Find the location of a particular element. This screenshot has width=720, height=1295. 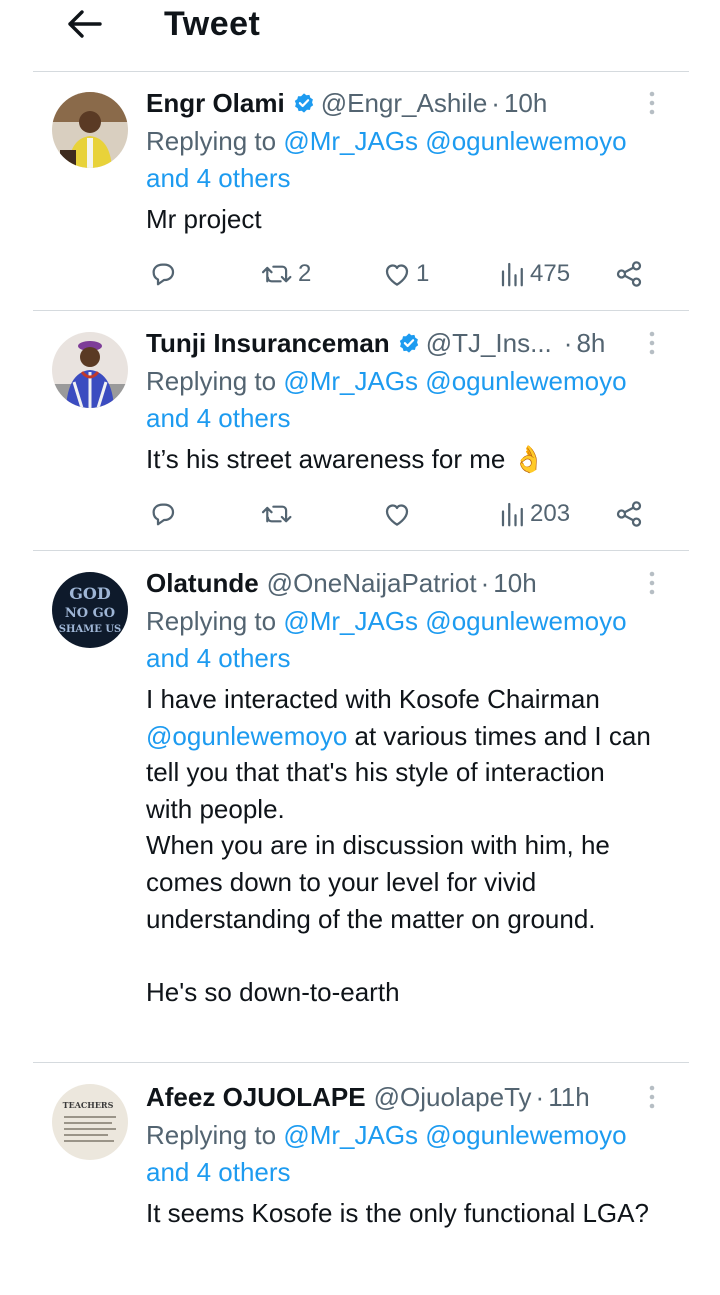

author-handle: @Engr_Ashile is located at coordinates (404, 103).